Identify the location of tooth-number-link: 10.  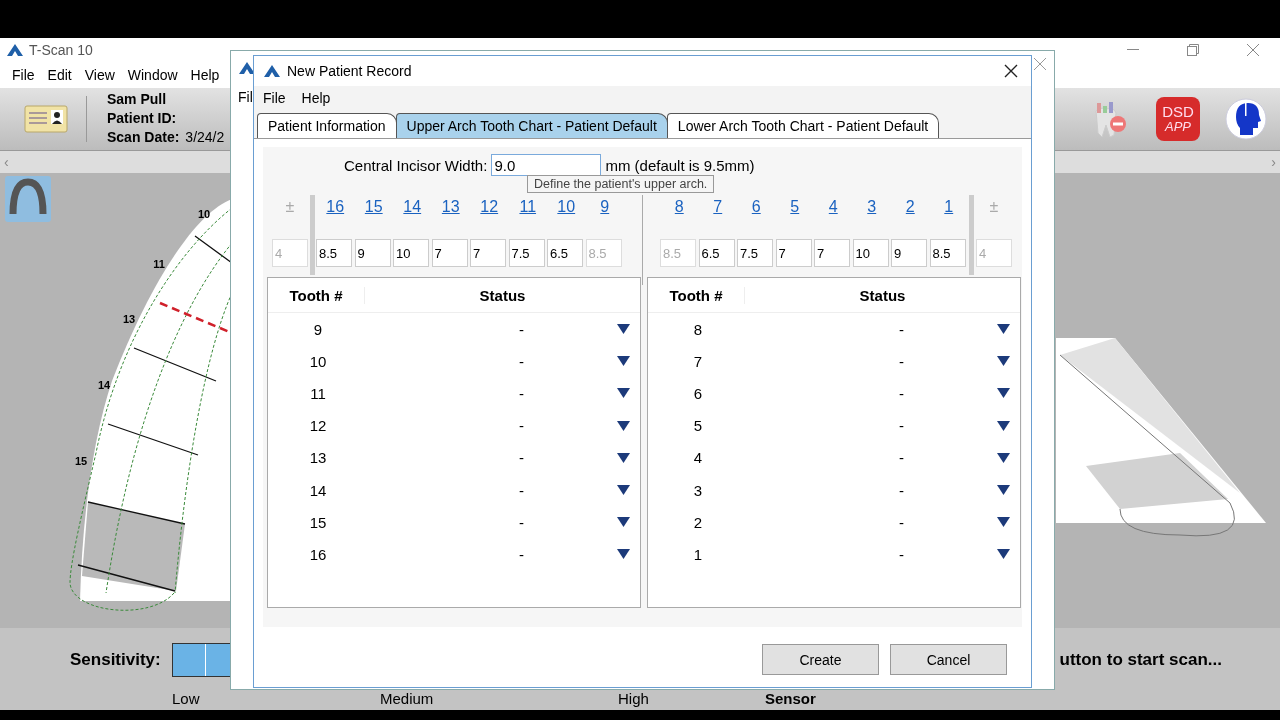
(566, 210).